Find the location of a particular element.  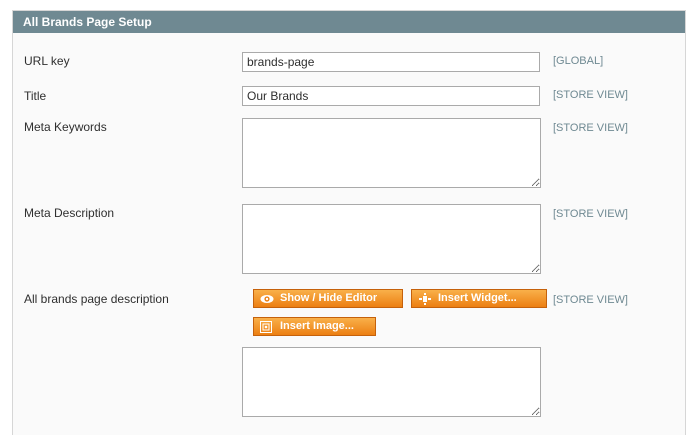

title-label: Title is located at coordinates (35, 96).